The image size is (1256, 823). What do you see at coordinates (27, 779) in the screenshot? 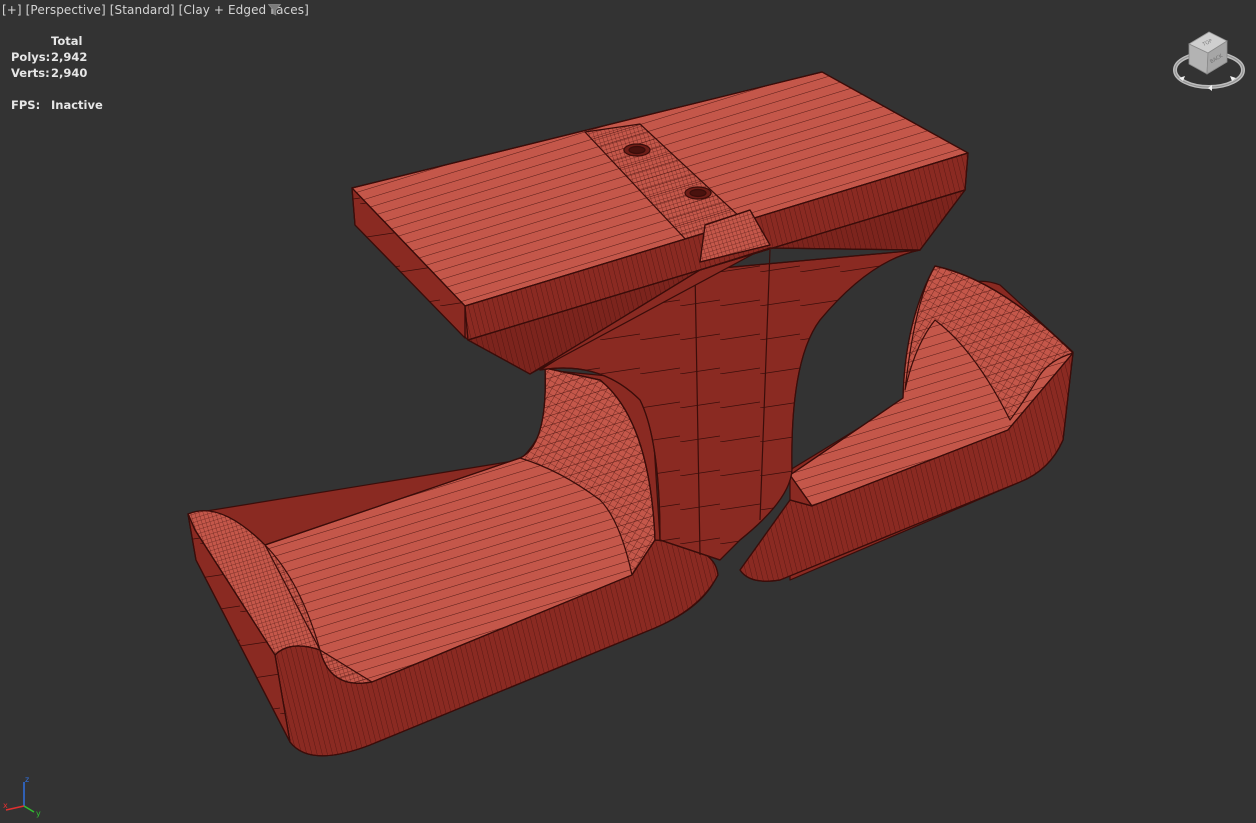
I see `axis-z-label: z` at bounding box center [27, 779].